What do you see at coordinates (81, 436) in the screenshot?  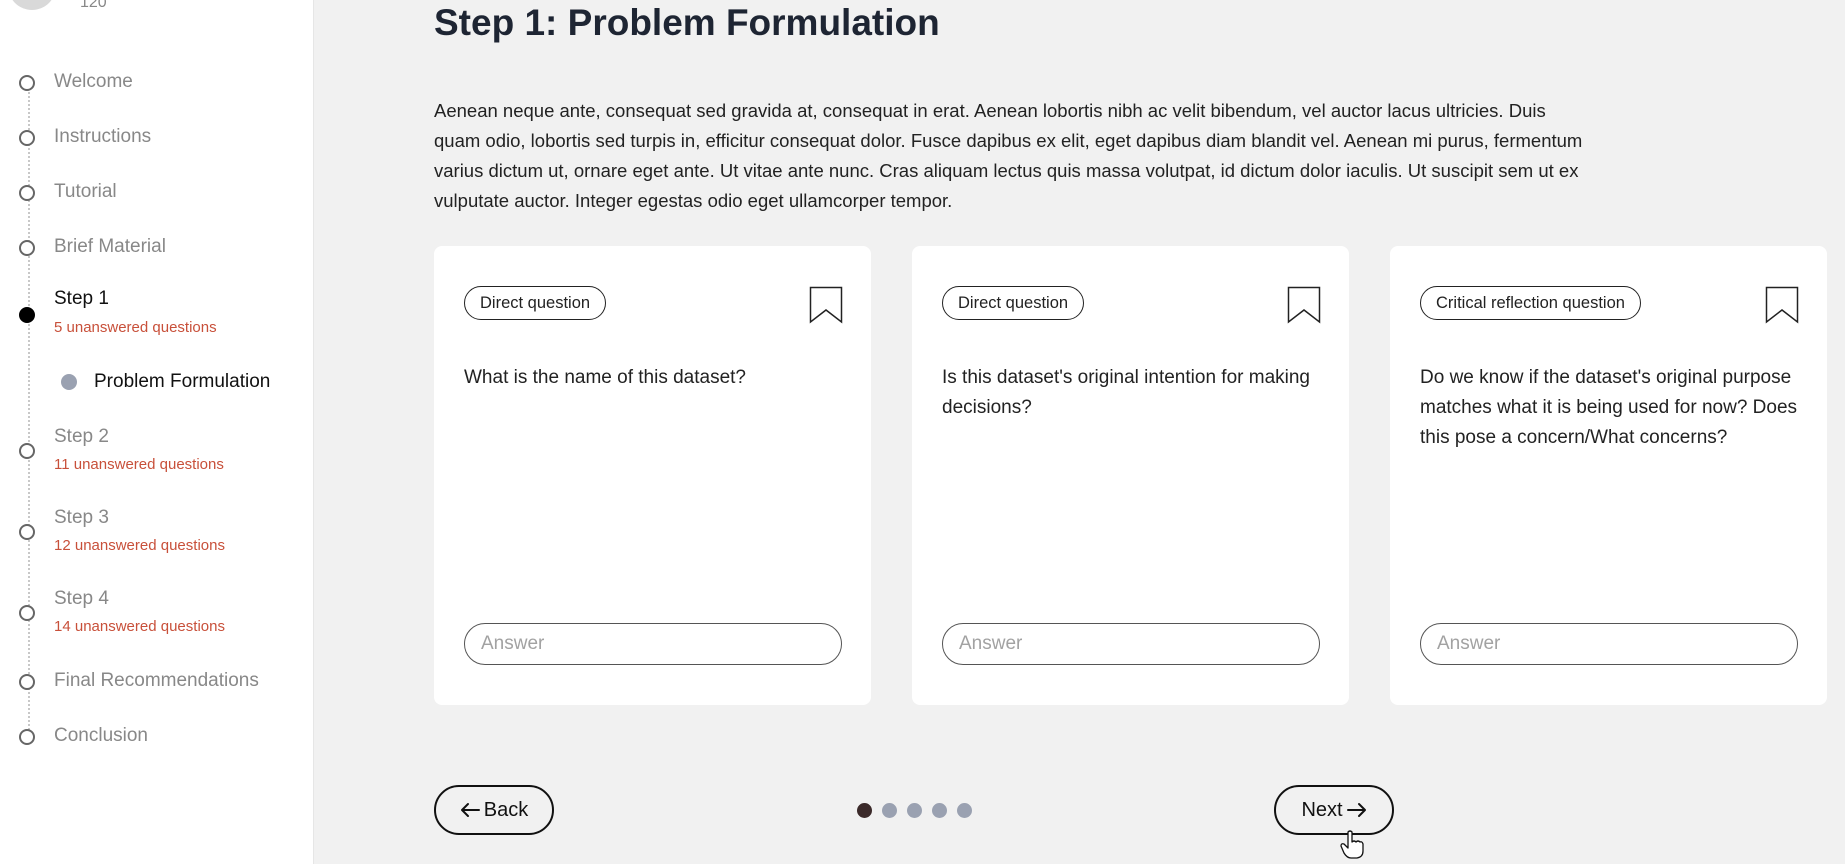 I see `sidebar-item-label: Step 2` at bounding box center [81, 436].